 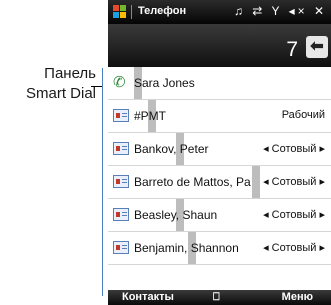 I want to click on windows-start-icon, so click(x=120, y=12).